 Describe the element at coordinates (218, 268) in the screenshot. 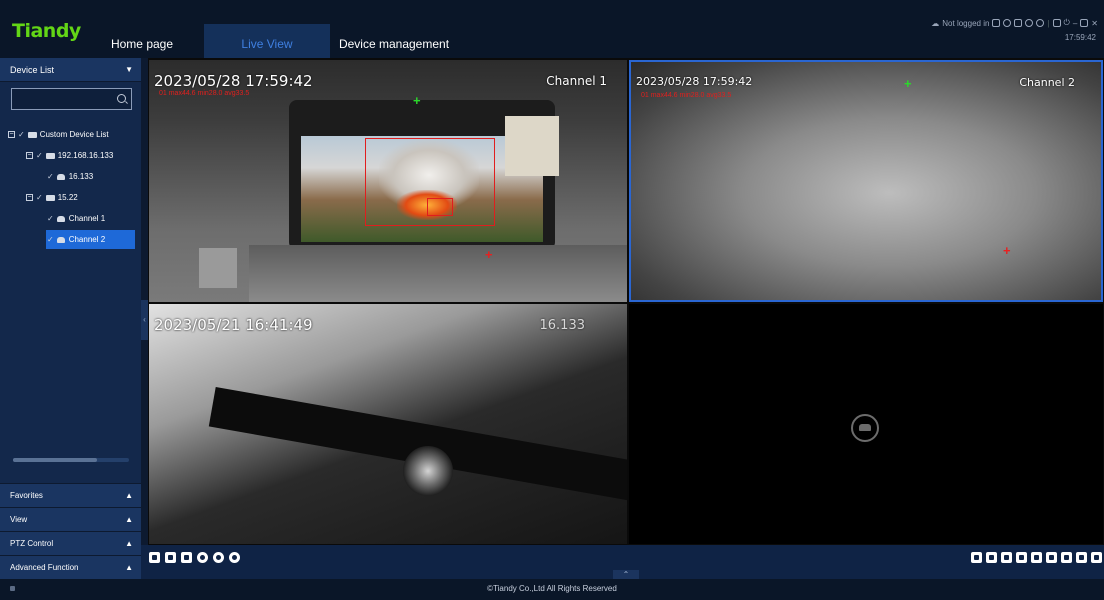

I see `scene-blurred-object` at that location.